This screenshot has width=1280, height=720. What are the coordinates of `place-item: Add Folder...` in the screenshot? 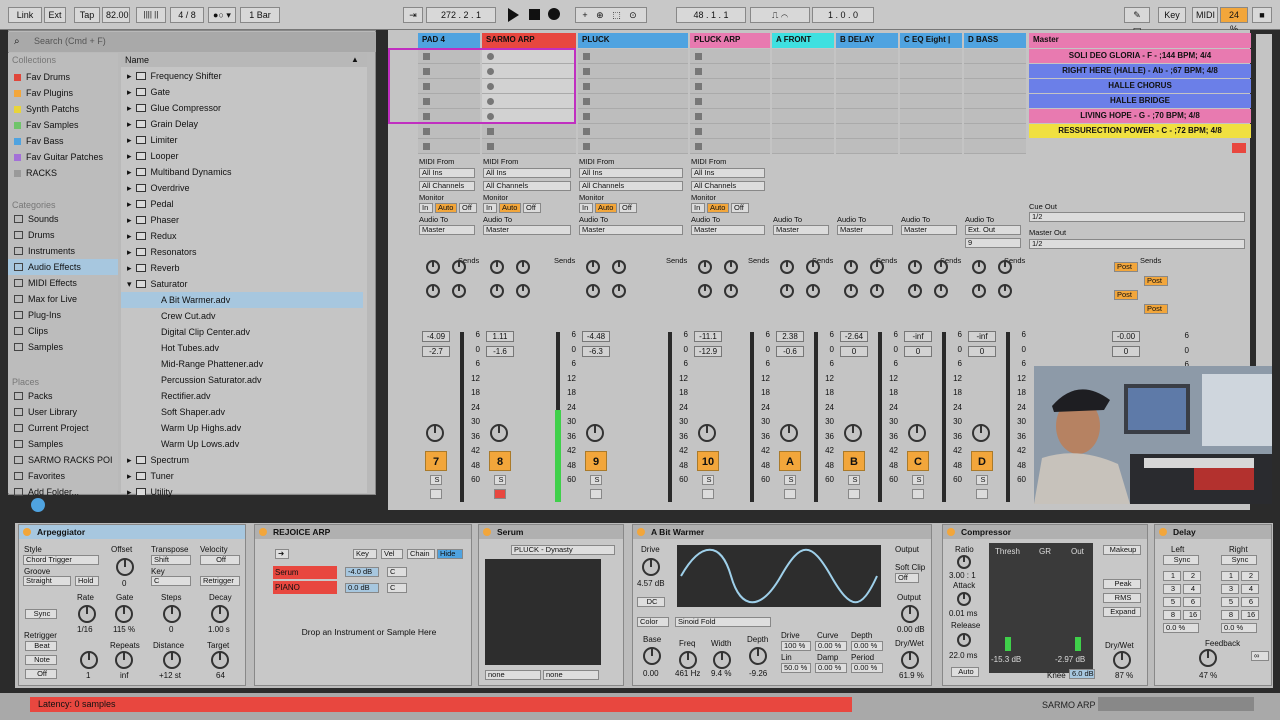 It's located at (63, 492).